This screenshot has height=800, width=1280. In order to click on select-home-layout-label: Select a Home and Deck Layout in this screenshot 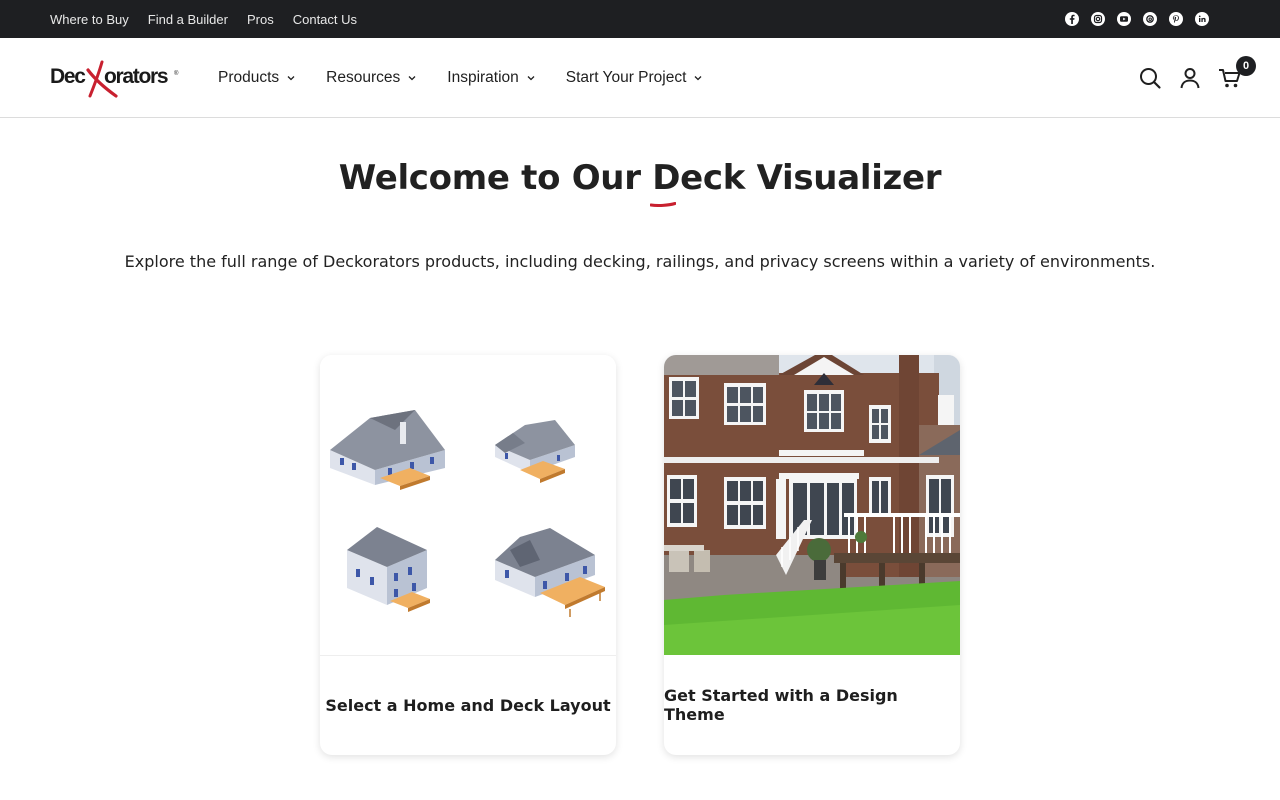, I will do `click(468, 705)`.